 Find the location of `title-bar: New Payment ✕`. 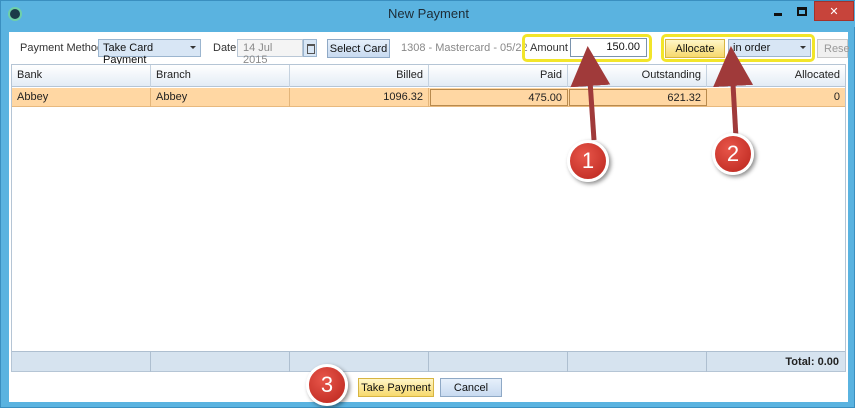

title-bar: New Payment ✕ is located at coordinates (428, 14).